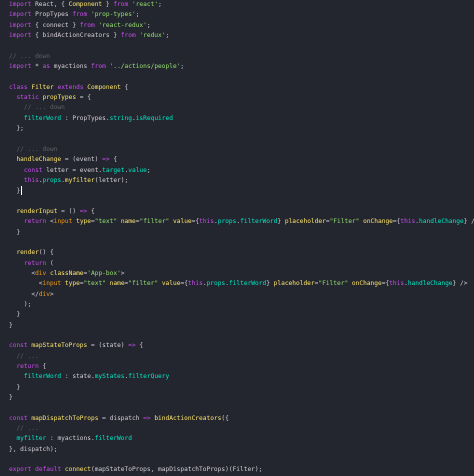 This screenshot has height=476, width=474. I want to click on code-line: filterWord : state.myStates.filterQuery, so click(241, 377).